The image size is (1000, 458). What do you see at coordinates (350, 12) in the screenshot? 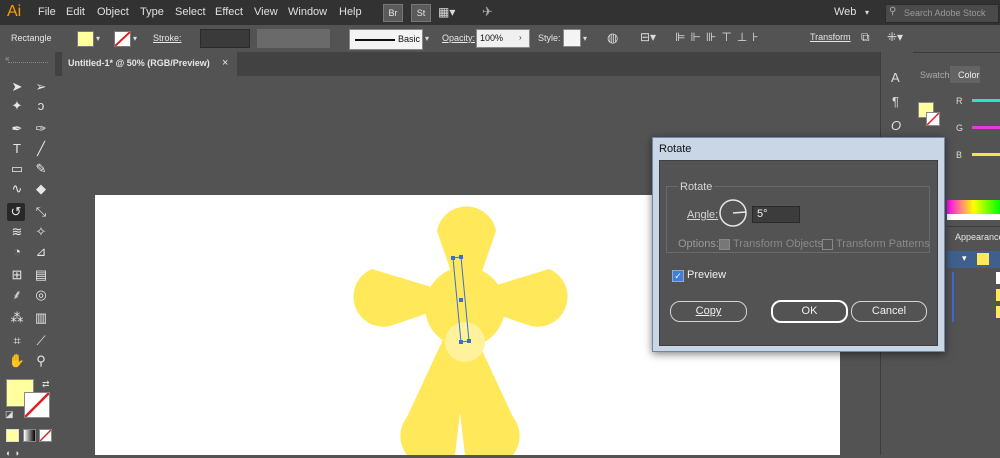
I see `menu-help: Help` at bounding box center [350, 12].